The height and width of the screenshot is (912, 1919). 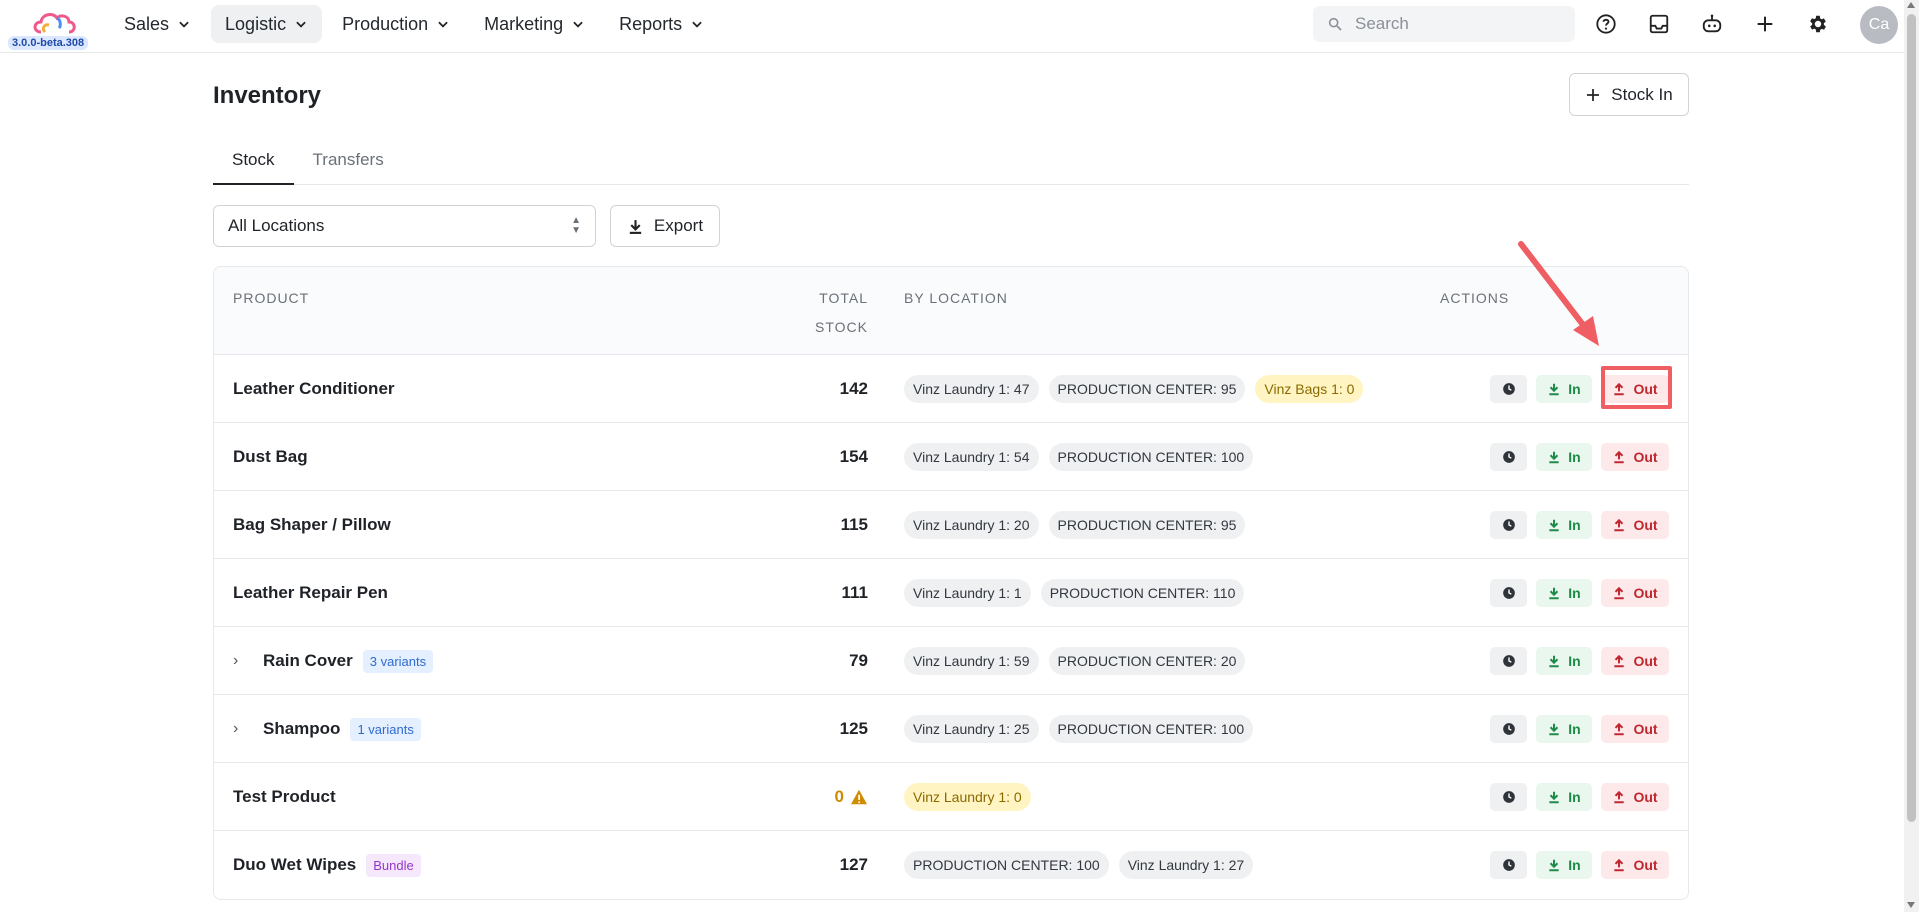 I want to click on export-button: Export, so click(x=665, y=226).